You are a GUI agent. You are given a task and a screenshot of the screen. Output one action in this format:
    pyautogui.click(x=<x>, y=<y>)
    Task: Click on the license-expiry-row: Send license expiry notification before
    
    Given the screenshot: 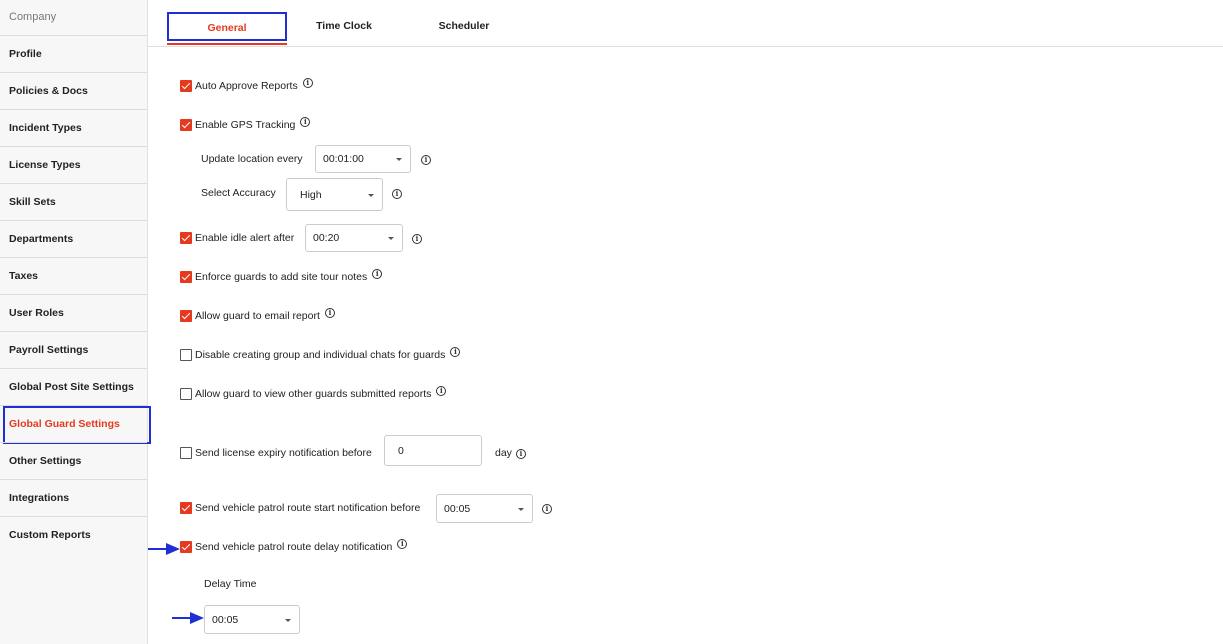 What is the action you would take?
    pyautogui.click(x=276, y=453)
    